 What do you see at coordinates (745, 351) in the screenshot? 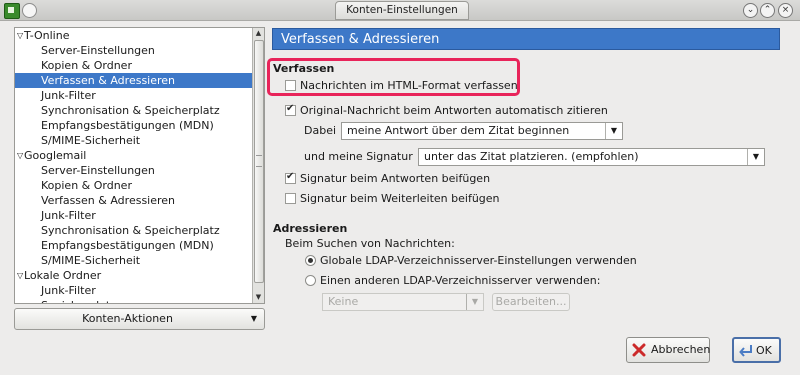
I see `ok-enter-icon` at bounding box center [745, 351].